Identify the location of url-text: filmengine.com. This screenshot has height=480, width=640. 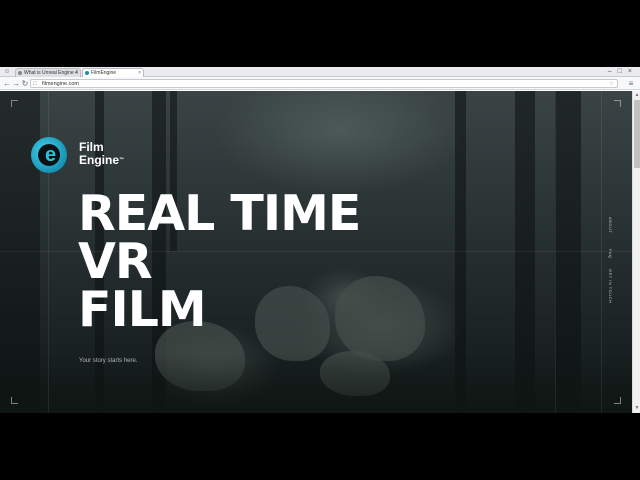
(60, 84).